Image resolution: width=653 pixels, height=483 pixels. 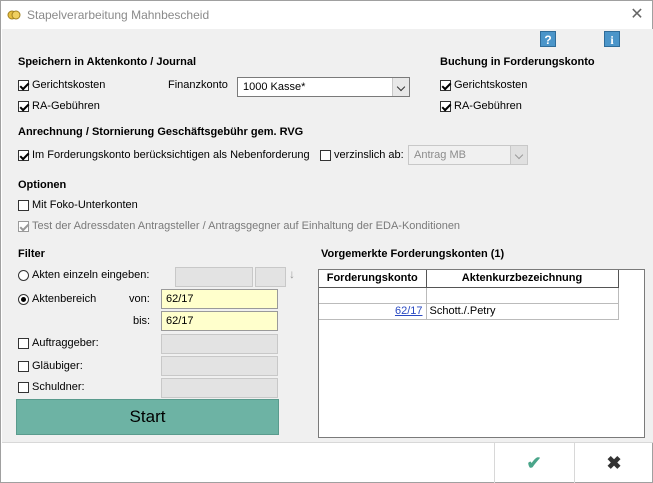 What do you see at coordinates (491, 85) in the screenshot?
I see `buchung-gerichtskosten-label: Gerichtskosten` at bounding box center [491, 85].